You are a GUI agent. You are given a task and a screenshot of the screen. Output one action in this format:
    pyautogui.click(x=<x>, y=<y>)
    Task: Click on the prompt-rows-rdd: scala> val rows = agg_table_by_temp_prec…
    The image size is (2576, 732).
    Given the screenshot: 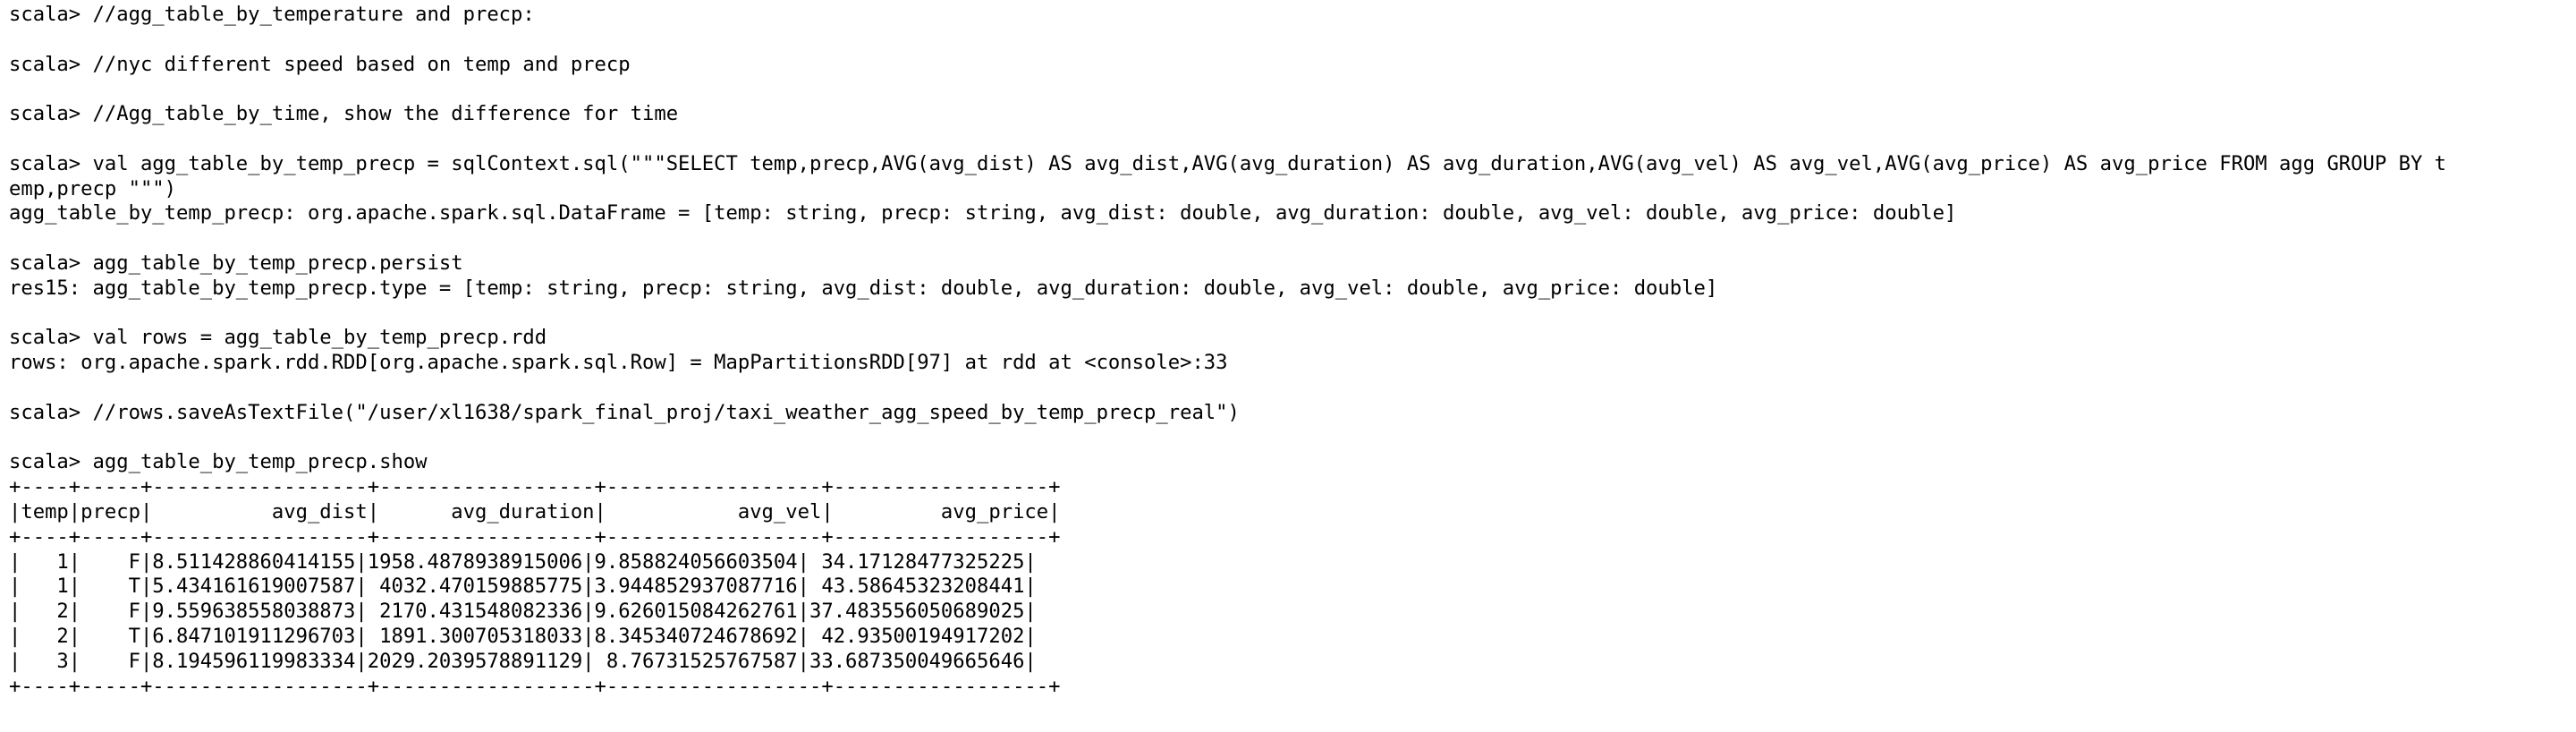 What is the action you would take?
    pyautogui.click(x=278, y=338)
    